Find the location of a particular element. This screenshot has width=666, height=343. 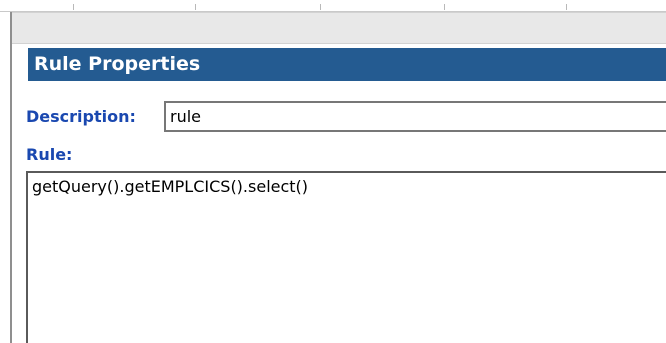

rule-label: Rule: is located at coordinates (49, 154).